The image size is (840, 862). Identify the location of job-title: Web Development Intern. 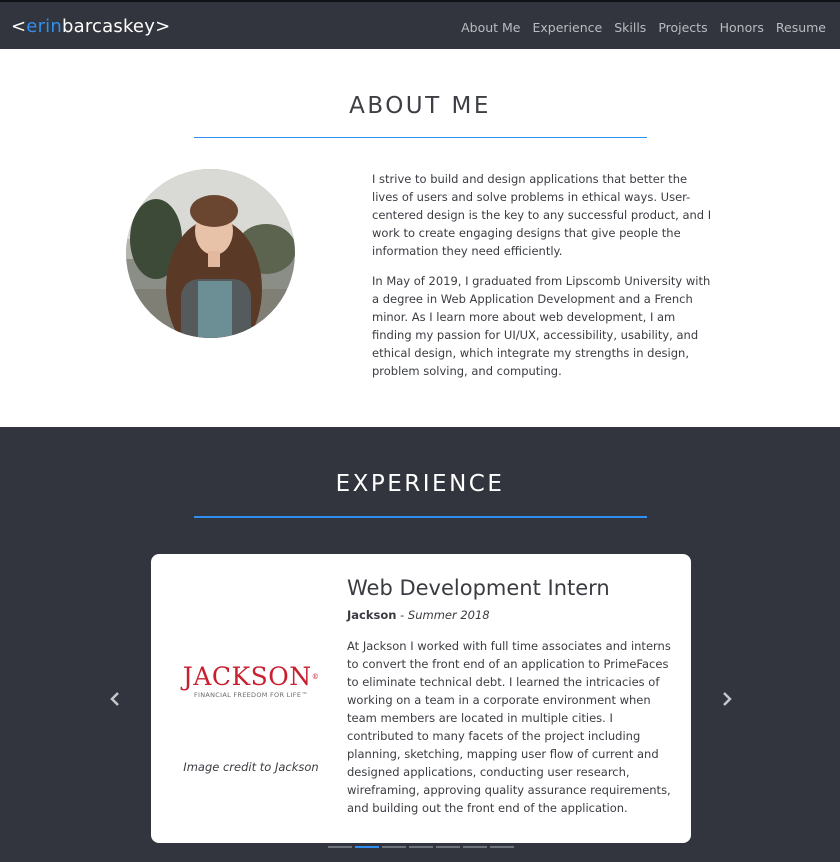
(478, 588).